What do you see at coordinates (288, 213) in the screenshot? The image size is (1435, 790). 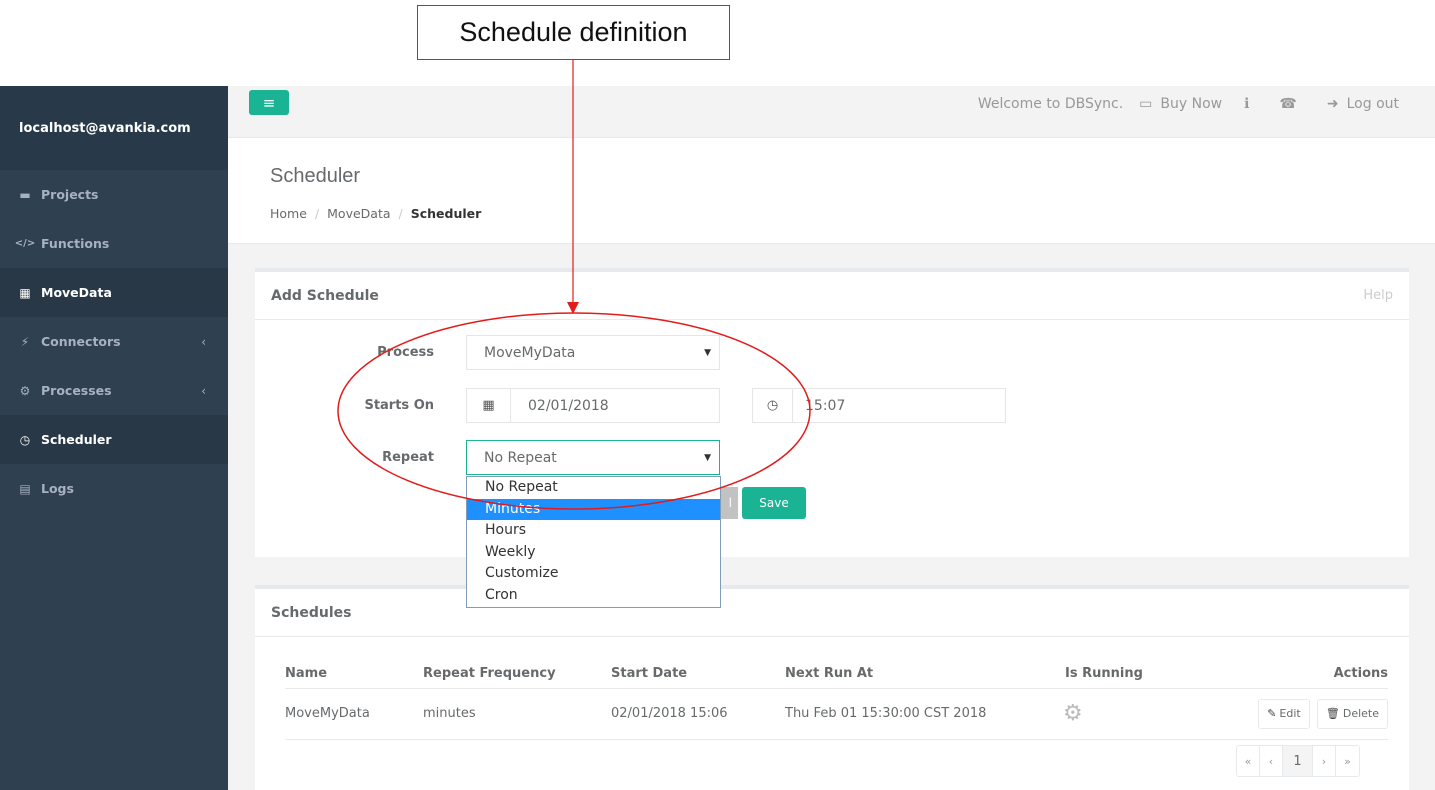 I see `breadcrumb-home: Home` at bounding box center [288, 213].